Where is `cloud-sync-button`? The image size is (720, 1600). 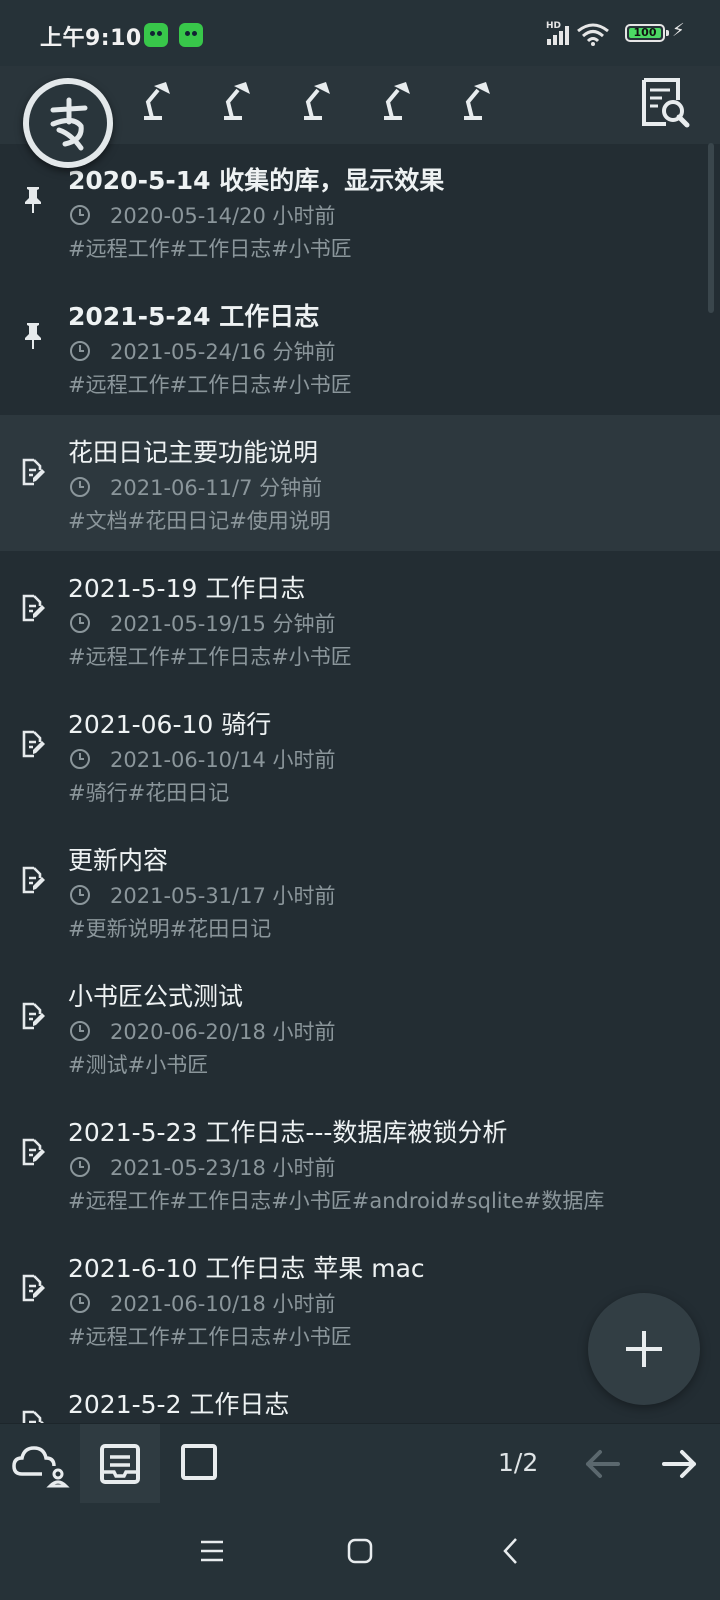
cloud-sync-button is located at coordinates (40, 1464).